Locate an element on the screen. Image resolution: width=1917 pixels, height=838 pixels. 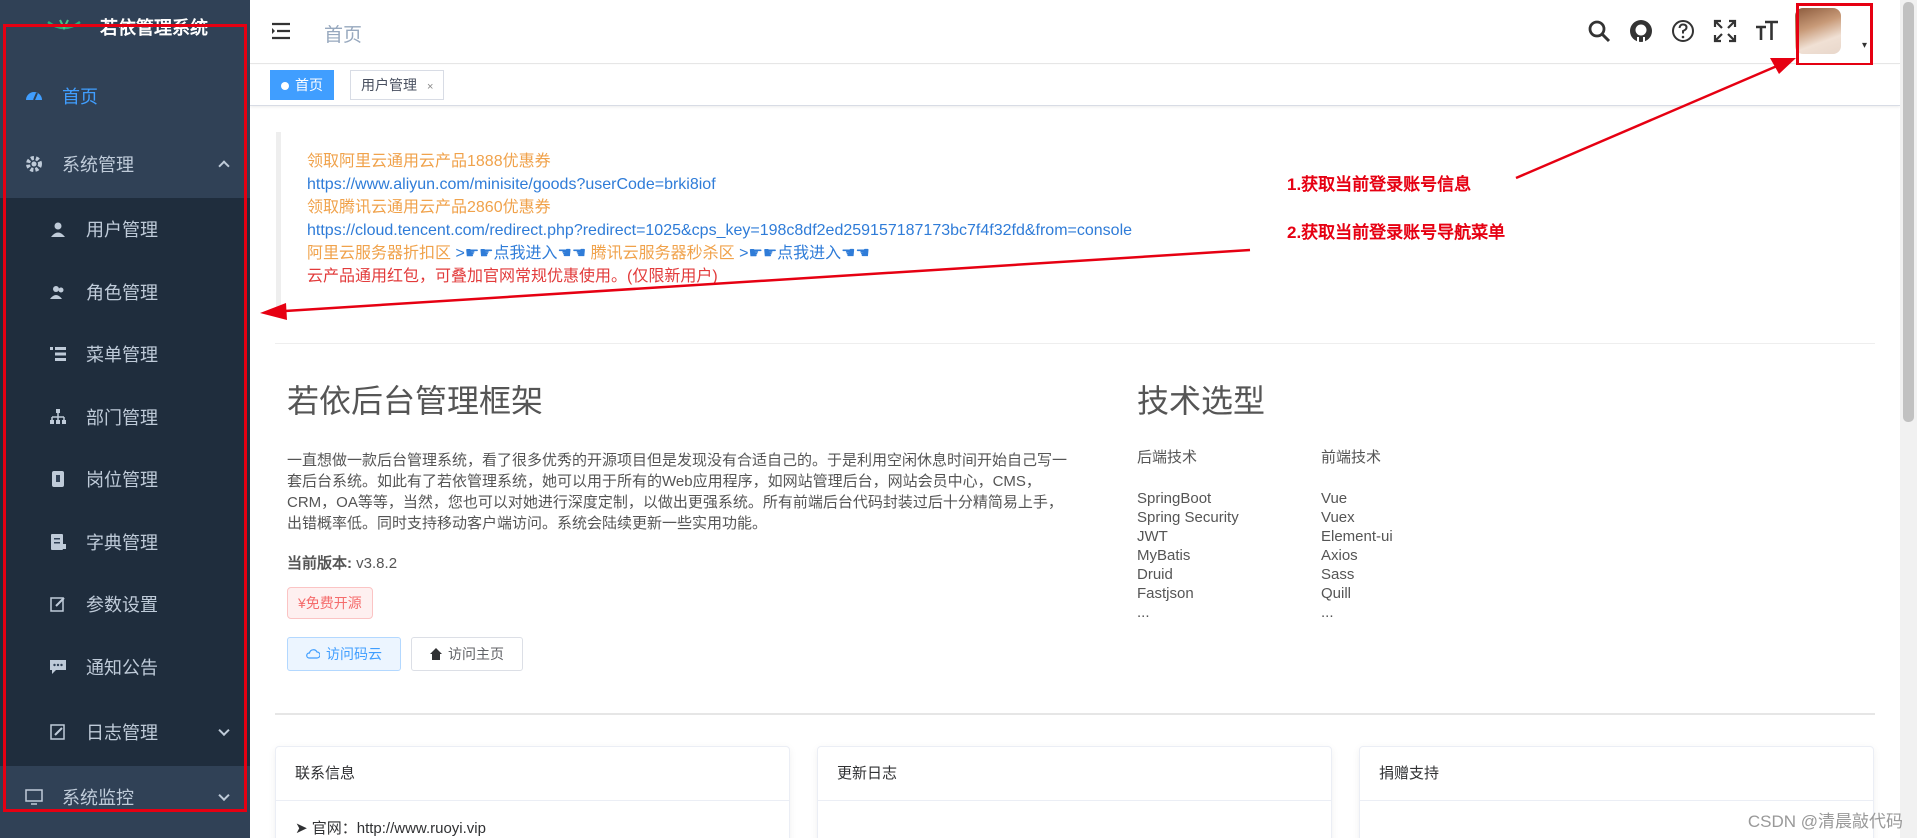
annotation-text-2: 2.获取当前登录账号导航菜单 is located at coordinates (1396, 232).